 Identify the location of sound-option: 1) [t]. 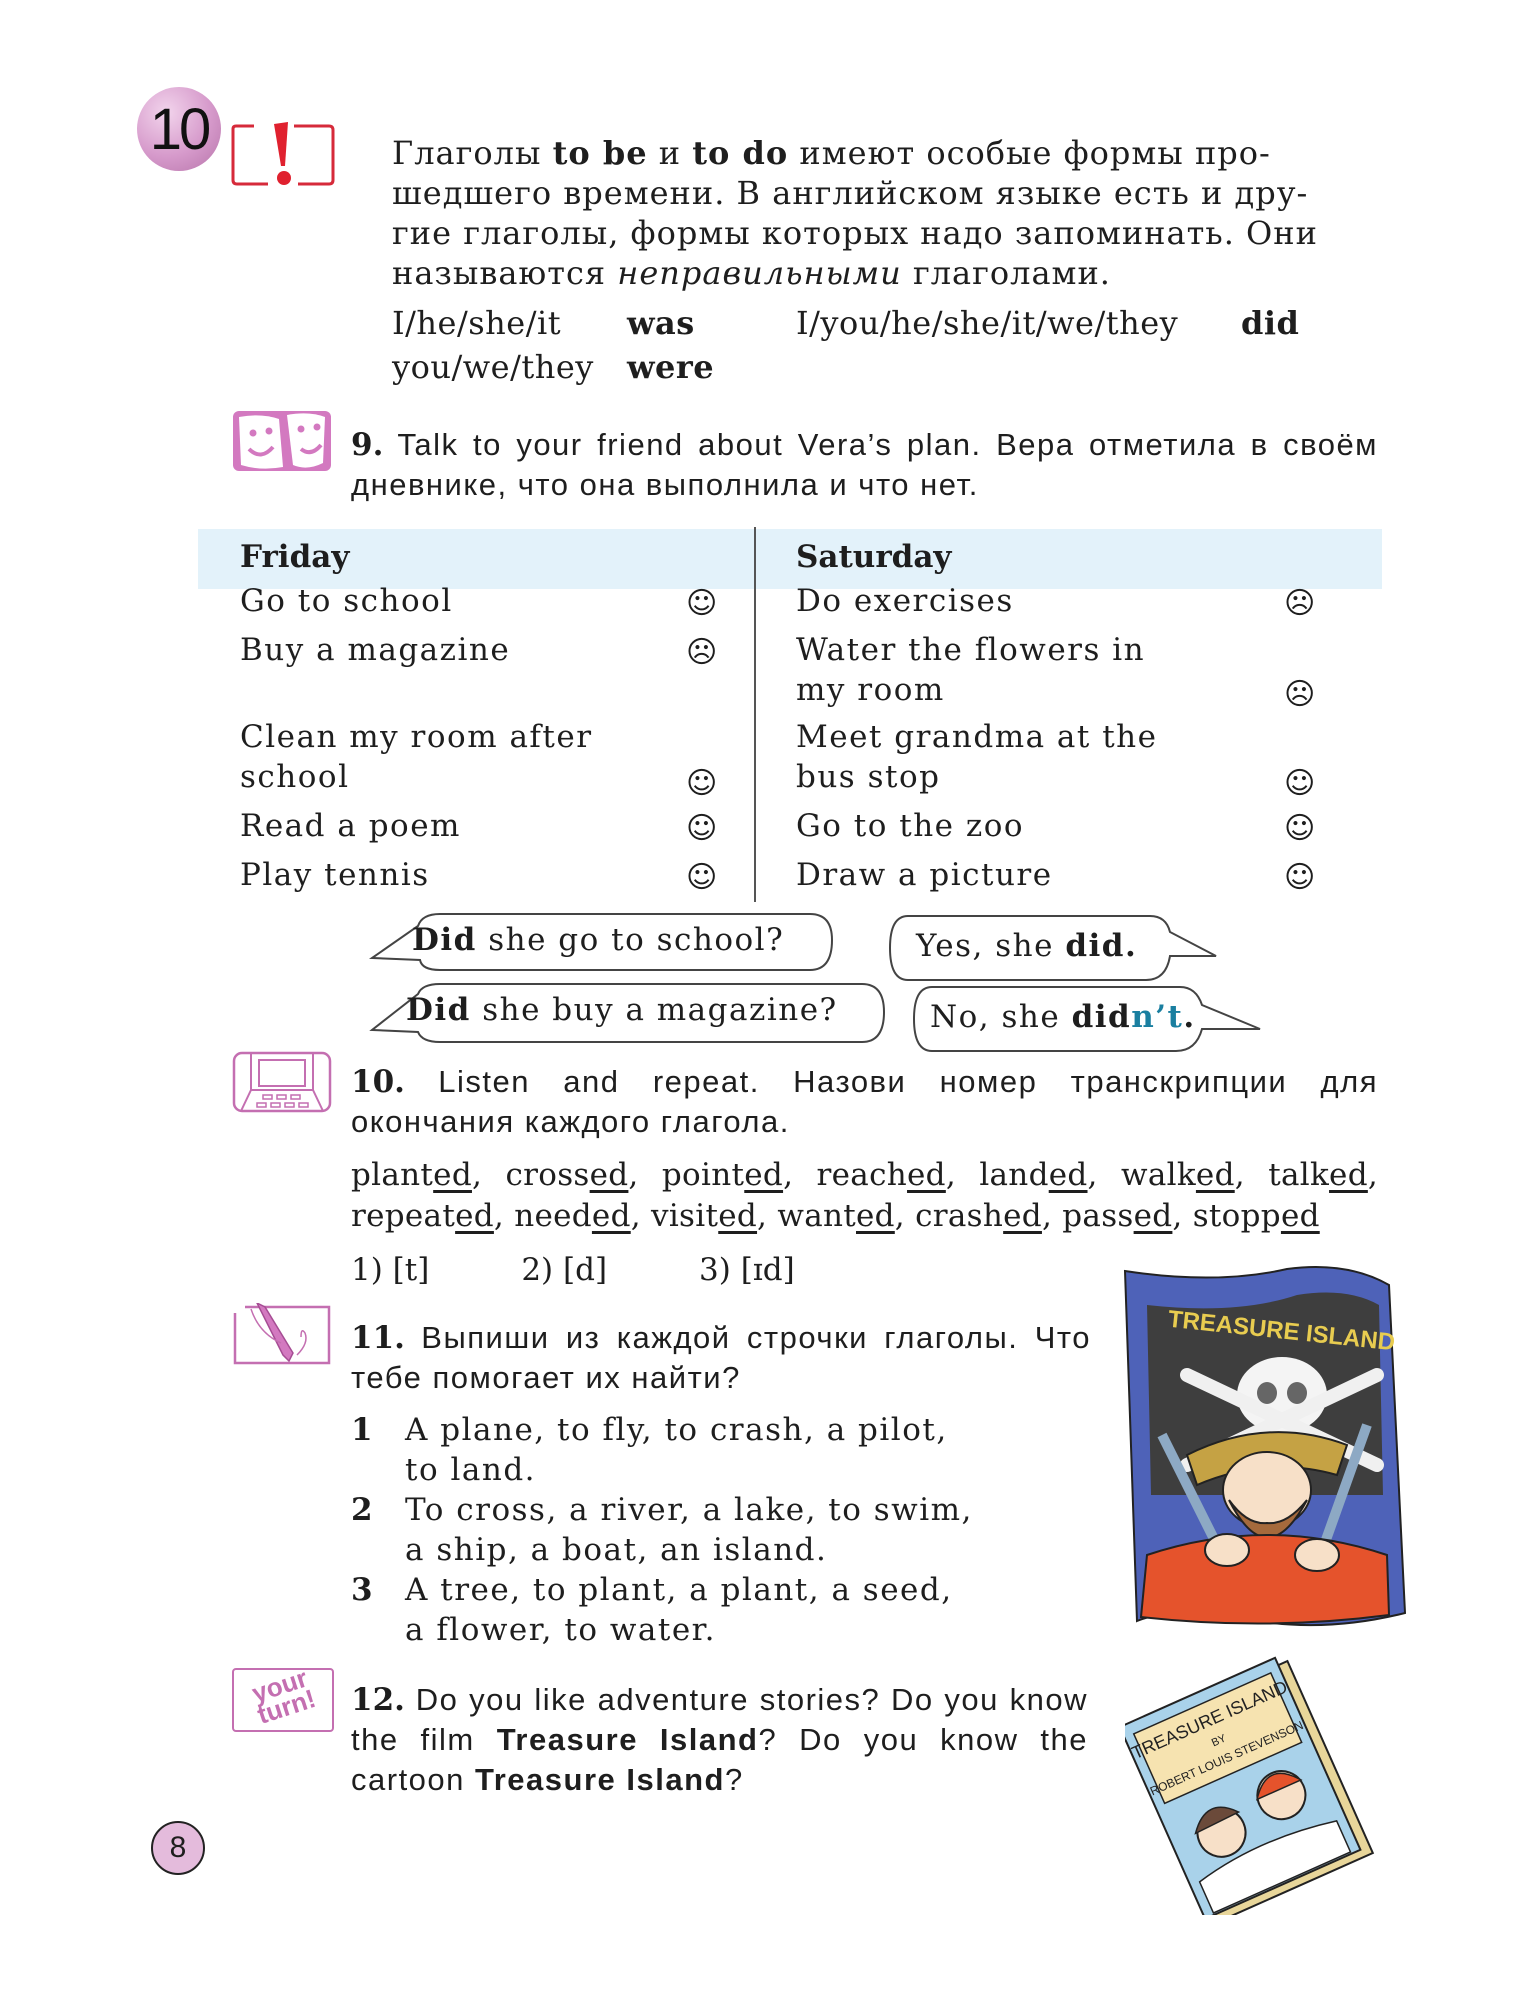
(390, 1270).